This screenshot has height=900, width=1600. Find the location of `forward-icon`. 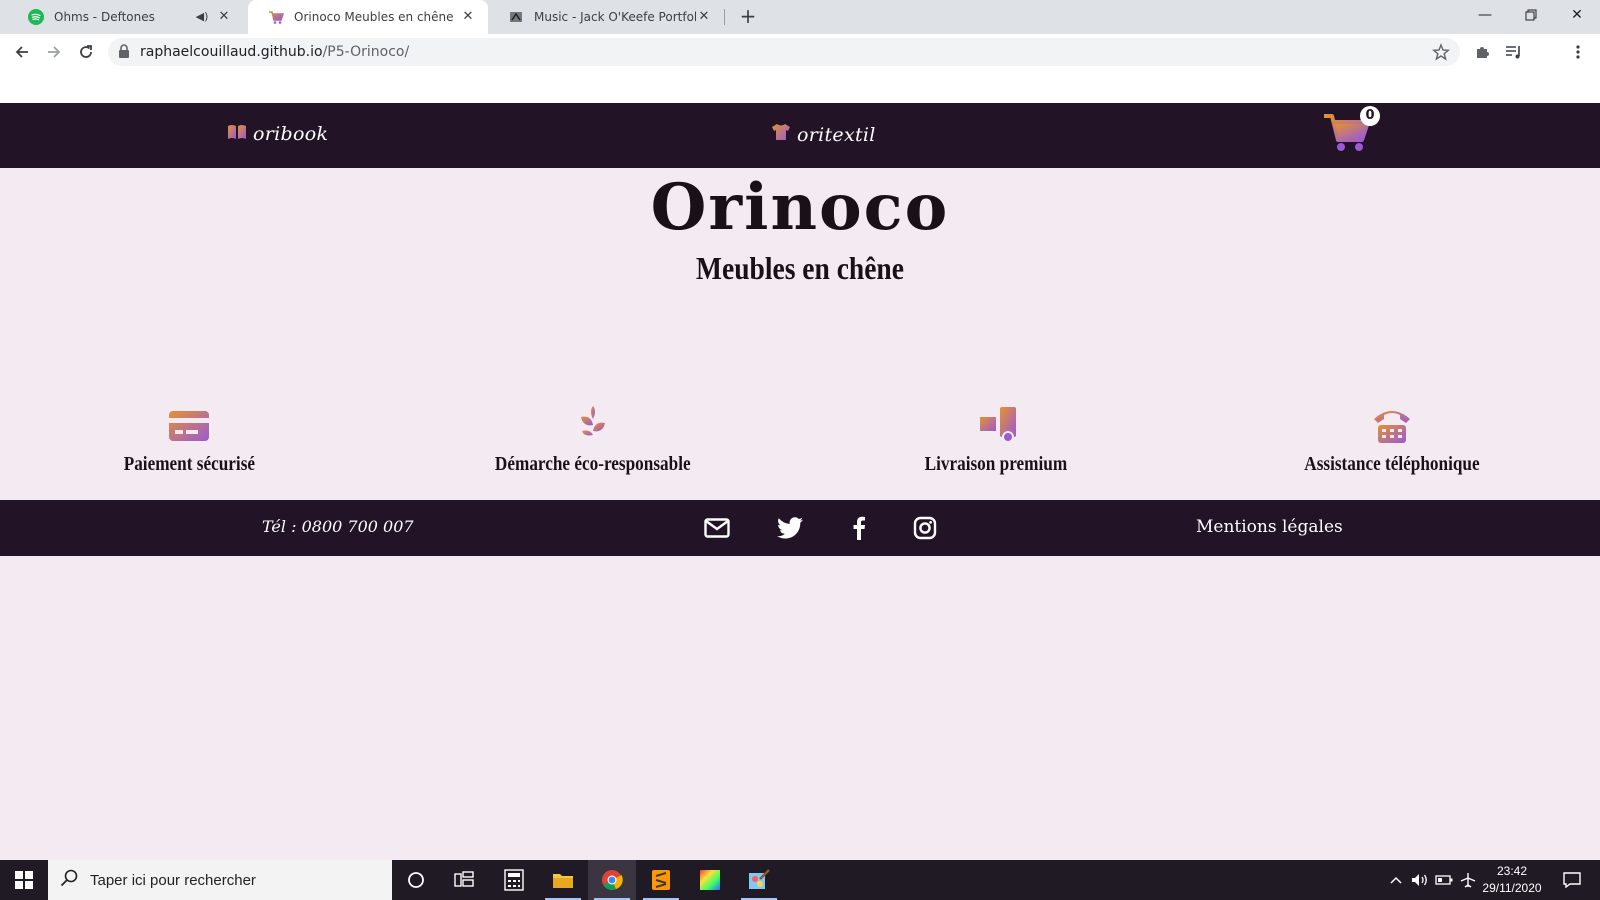

forward-icon is located at coordinates (54, 52).